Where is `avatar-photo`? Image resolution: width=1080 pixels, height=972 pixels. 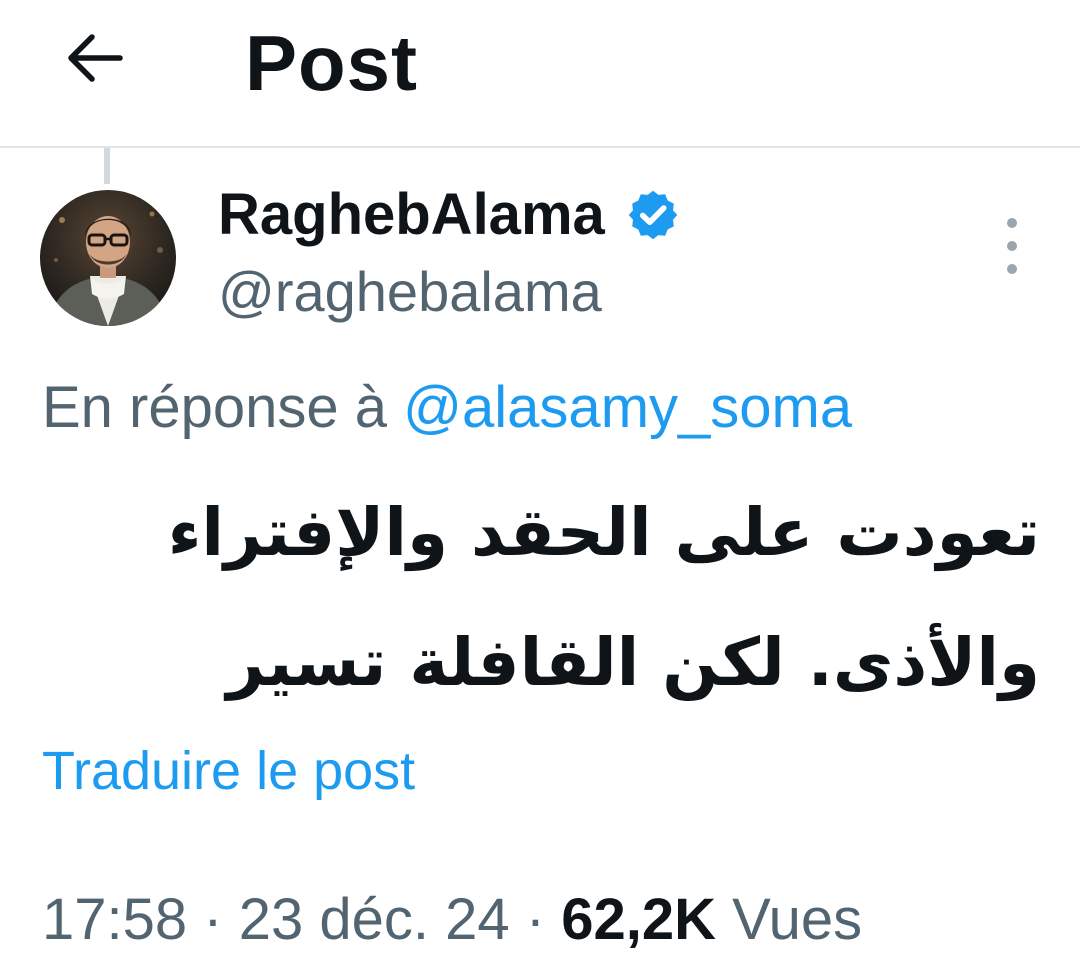
avatar-photo is located at coordinates (108, 258).